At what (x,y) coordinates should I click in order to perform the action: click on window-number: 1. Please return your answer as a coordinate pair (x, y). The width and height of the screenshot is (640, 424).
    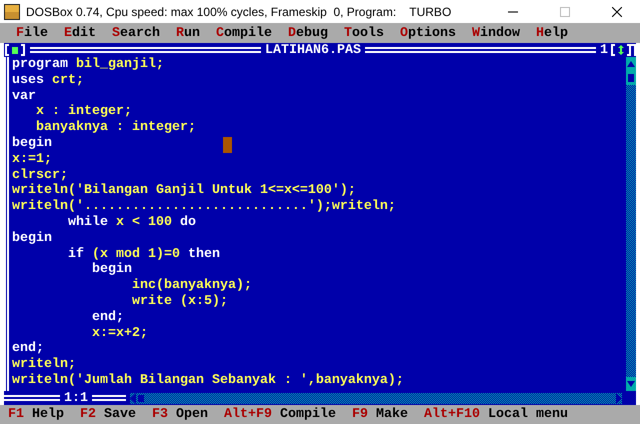
    Looking at the image, I should click on (604, 50).